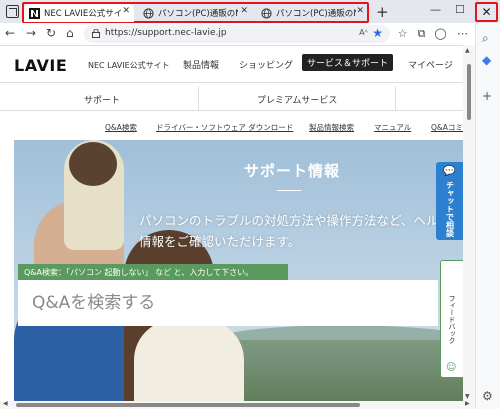  What do you see at coordinates (440, 33) in the screenshot?
I see `profile-icon: ◯` at bounding box center [440, 33].